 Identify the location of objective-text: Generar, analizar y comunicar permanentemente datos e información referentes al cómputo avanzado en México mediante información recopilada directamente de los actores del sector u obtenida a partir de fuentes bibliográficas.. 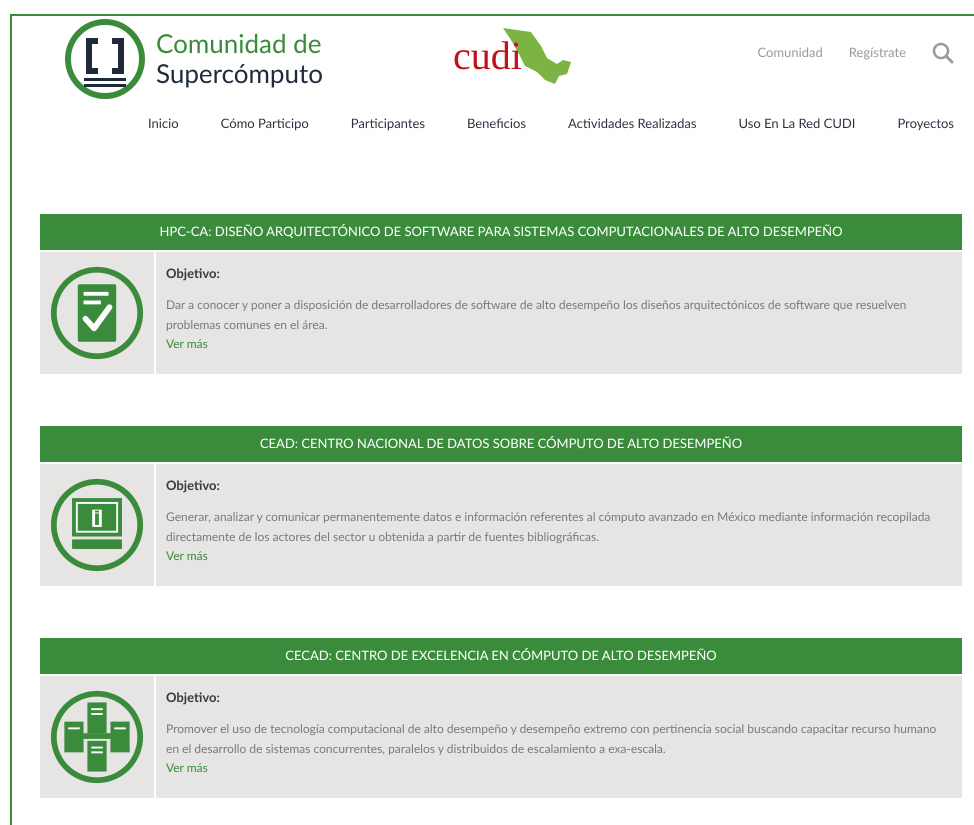
(549, 527).